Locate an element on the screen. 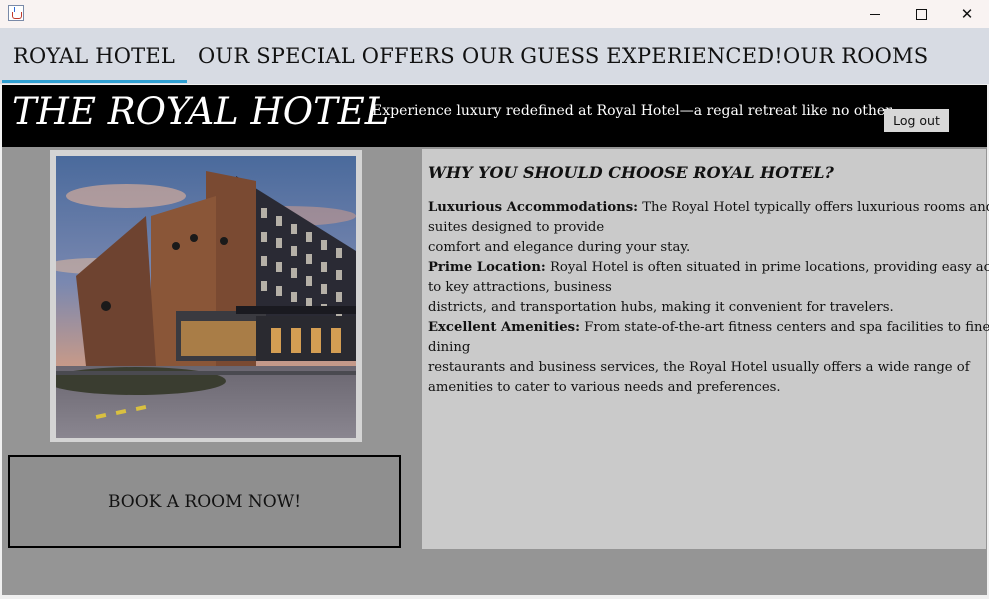  minimize-button is located at coordinates (875, 14).